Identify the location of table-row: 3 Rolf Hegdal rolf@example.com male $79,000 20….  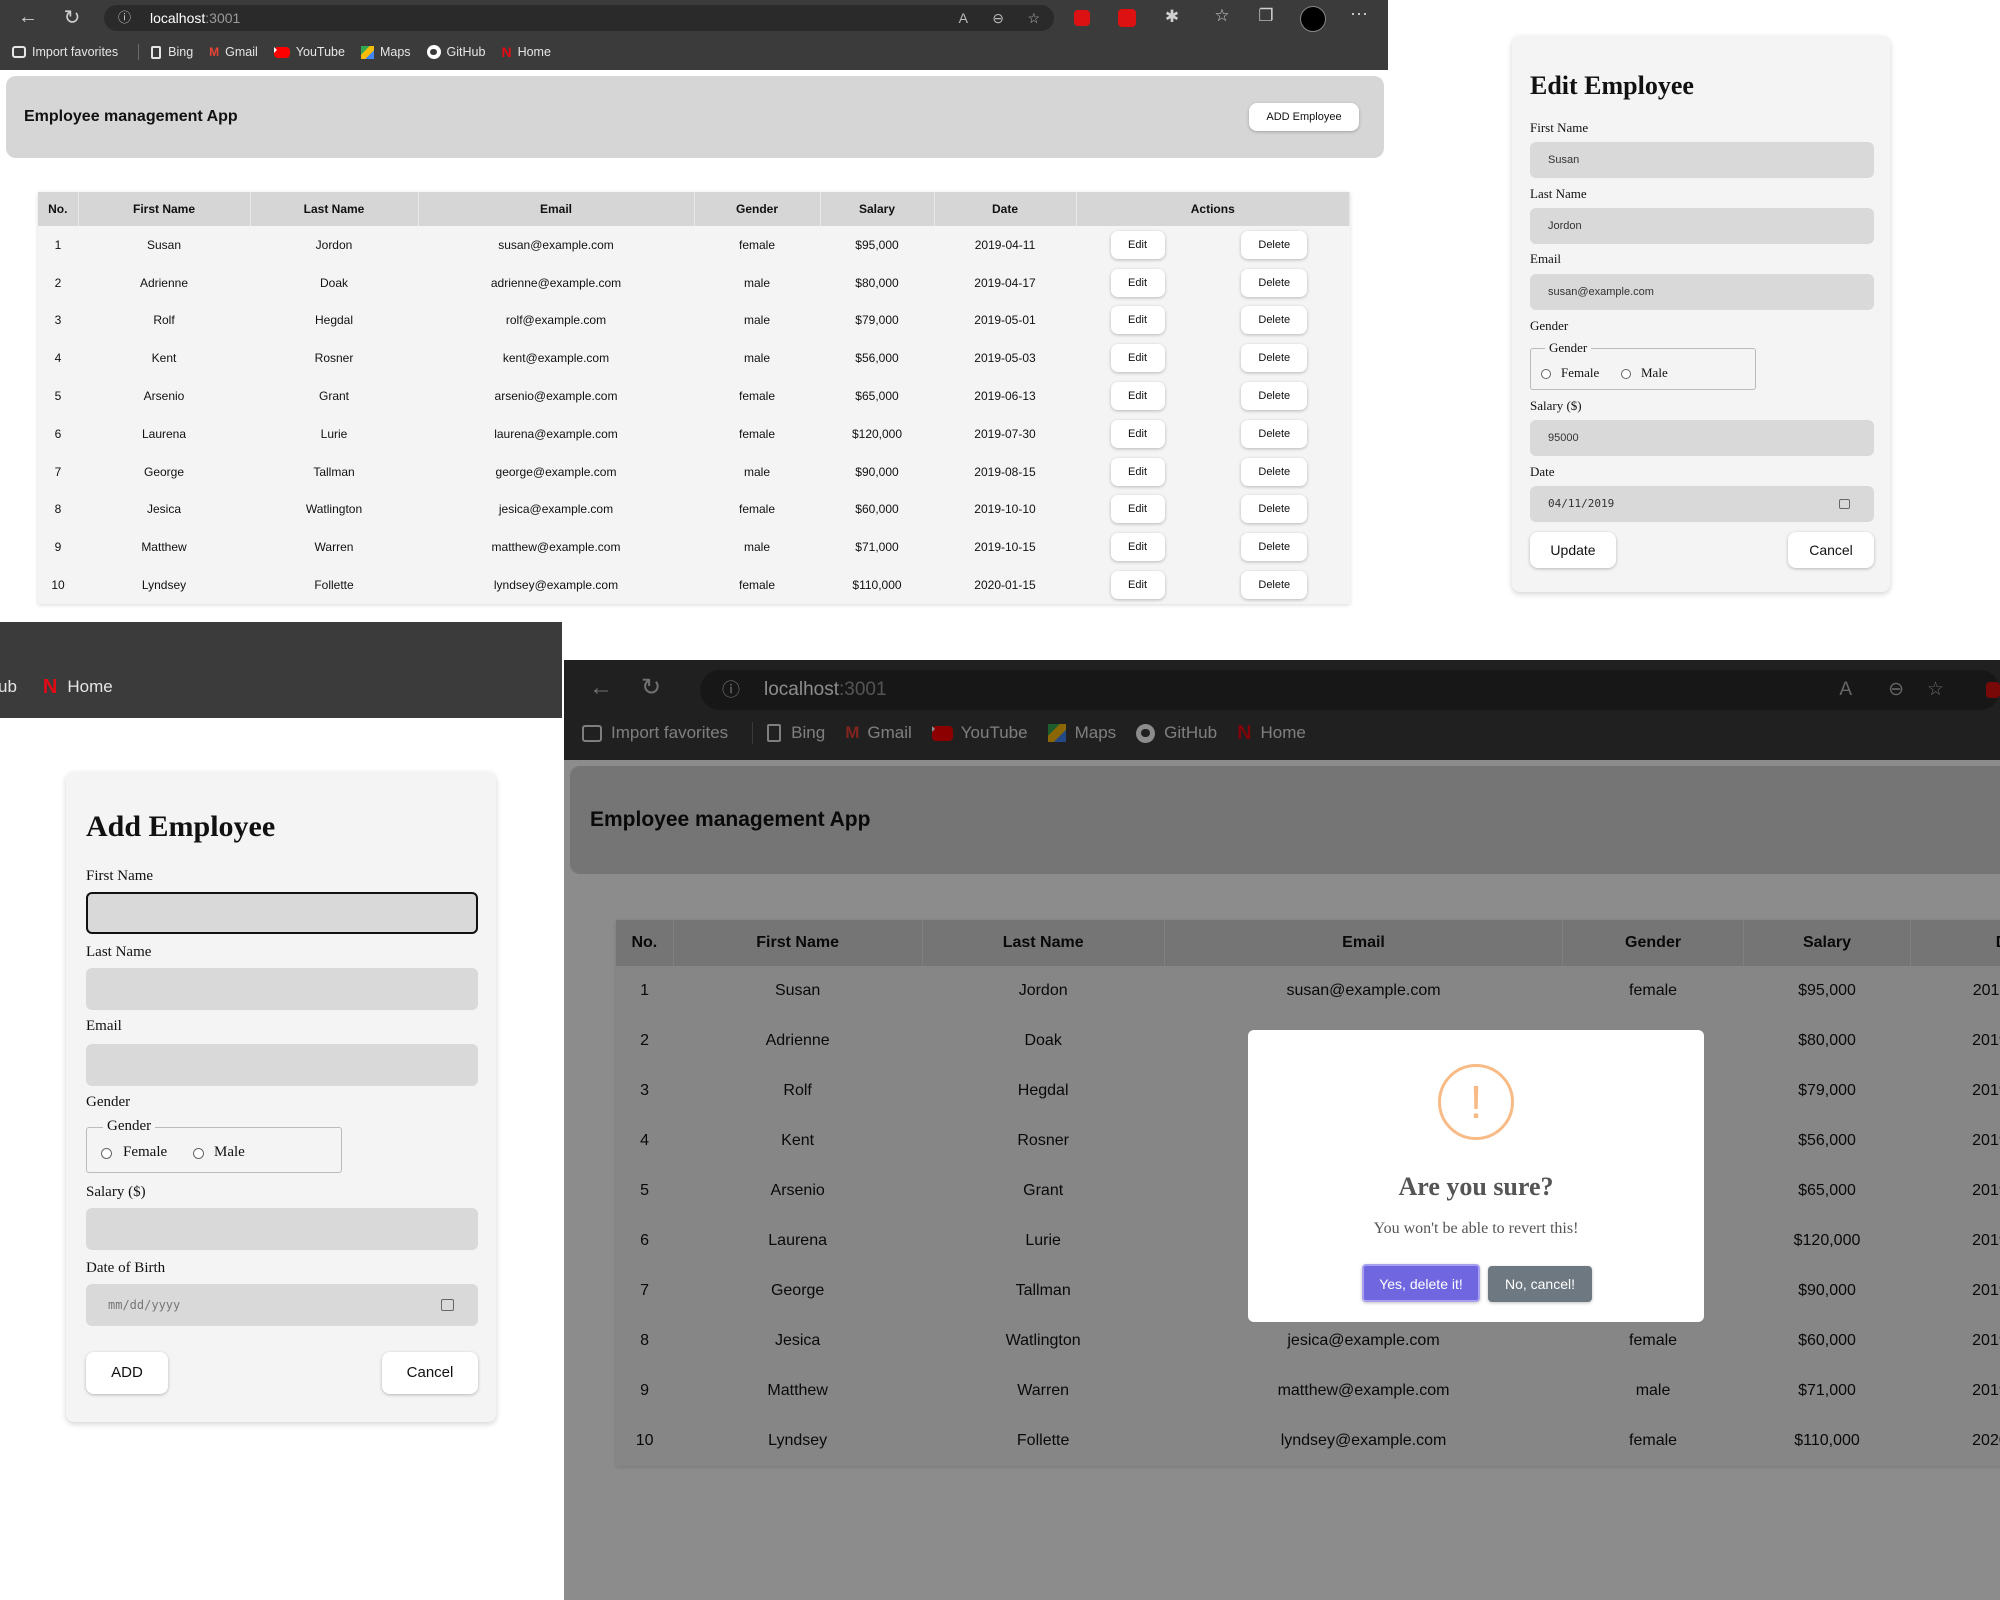
(694, 321).